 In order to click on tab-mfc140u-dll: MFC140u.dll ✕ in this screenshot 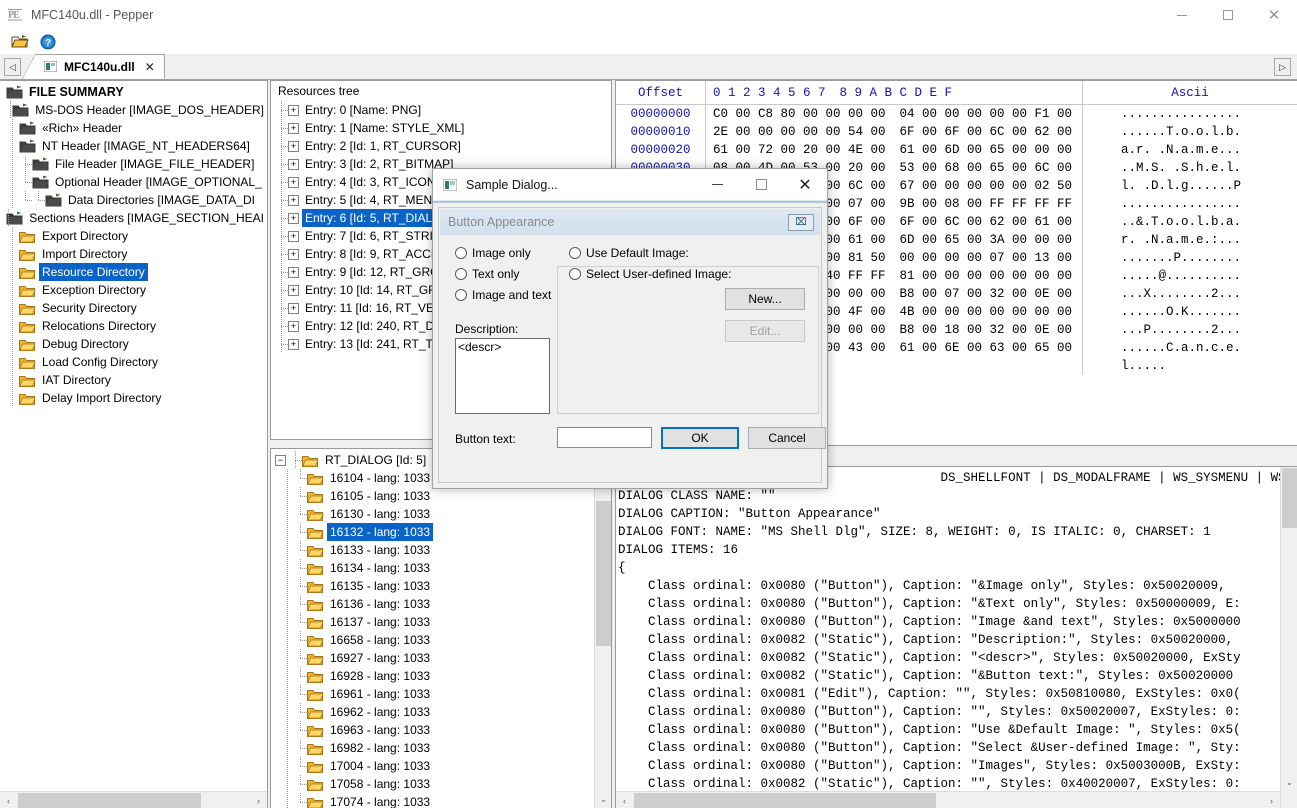, I will do `click(93, 66)`.